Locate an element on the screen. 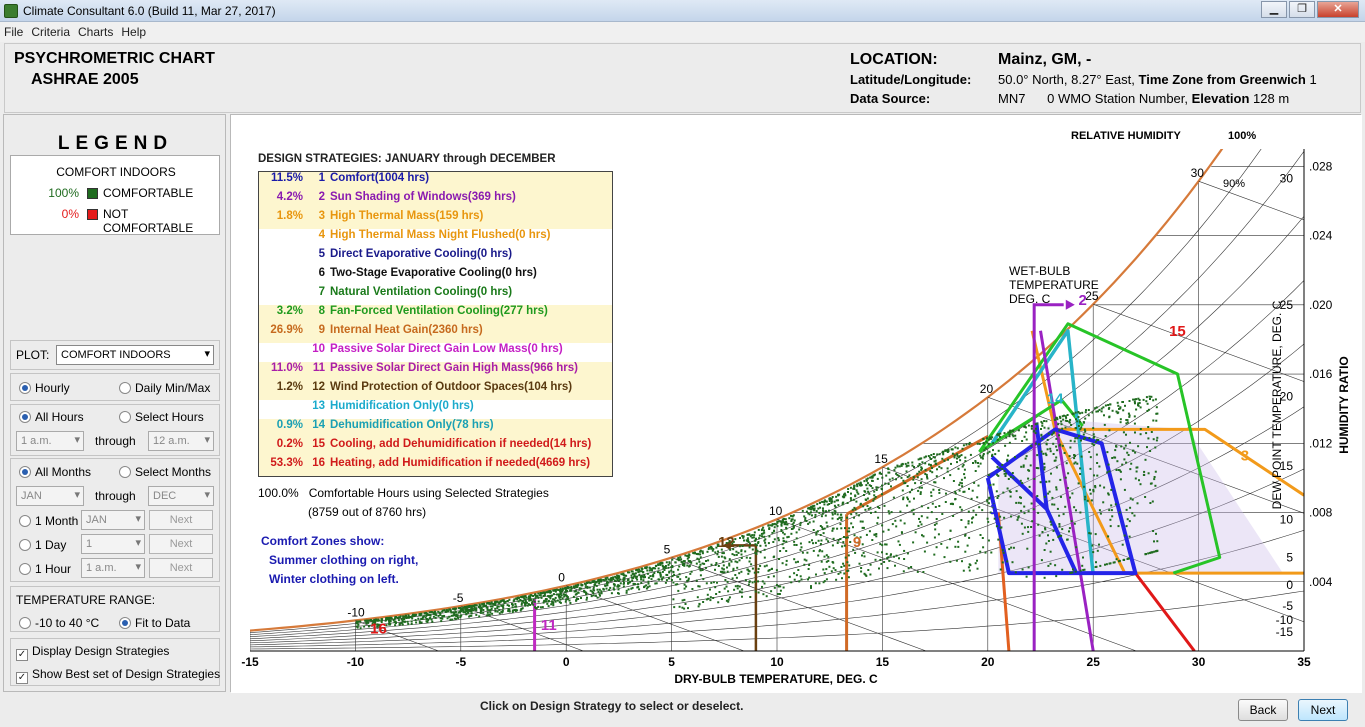 The width and height of the screenshot is (1365, 727). one-month-dropdown: JAN is located at coordinates (113, 520).